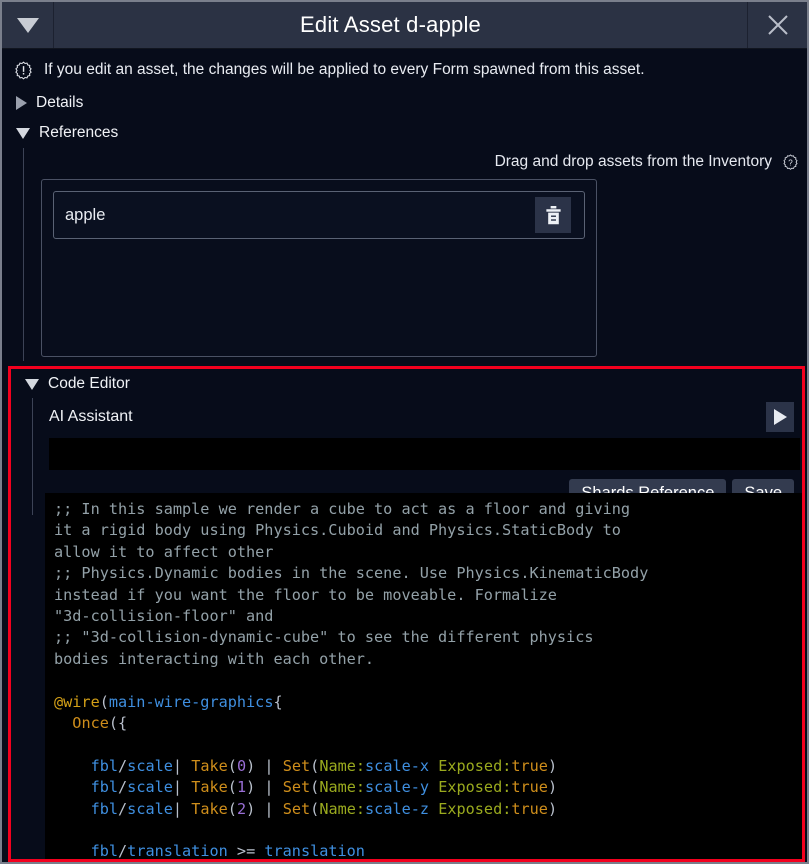 The height and width of the screenshot is (864, 809). Describe the element at coordinates (164, 616) in the screenshot. I see `code-line: "3d-collision-floor" and` at that location.